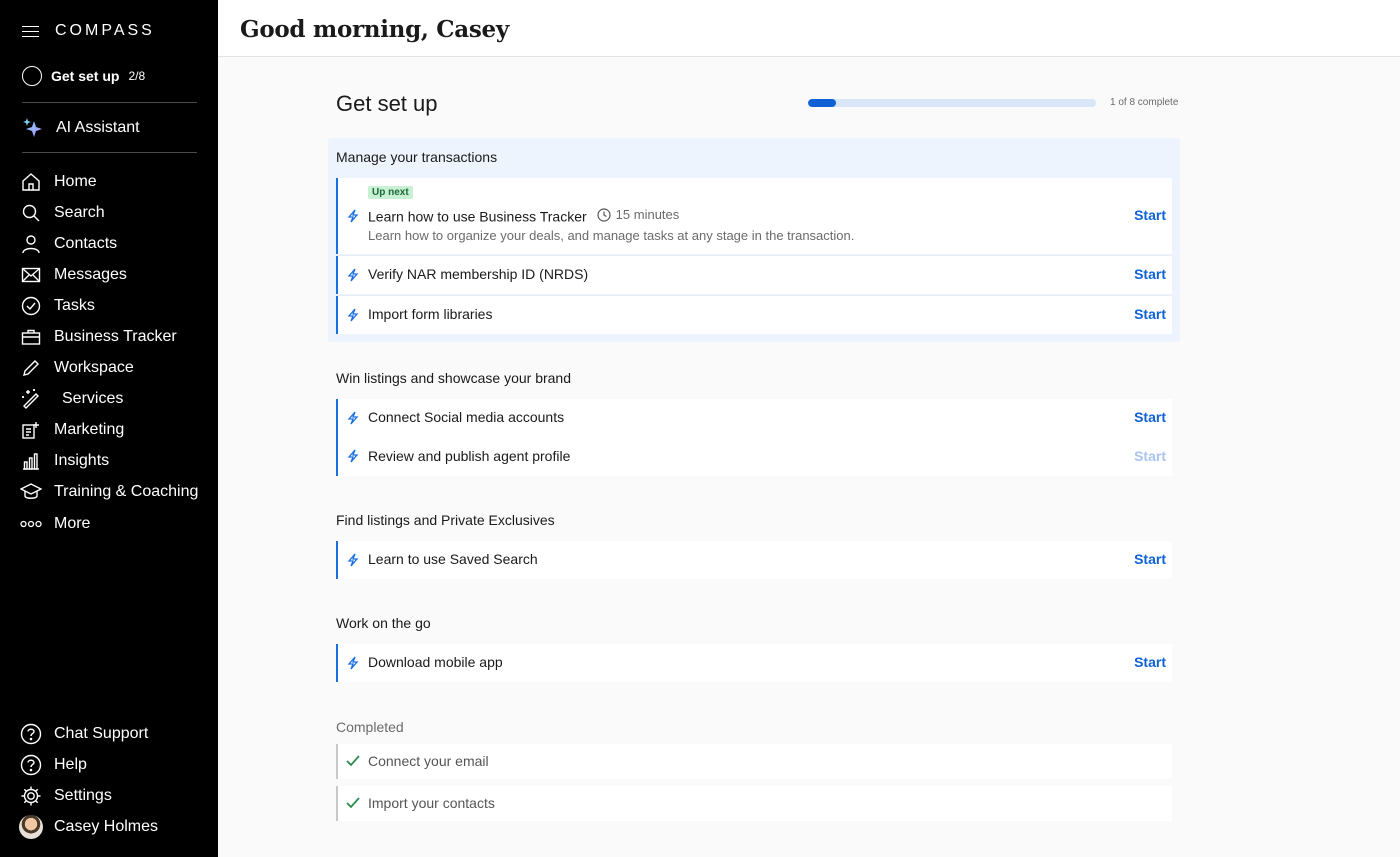  What do you see at coordinates (31, 765) in the screenshot?
I see `help-icon` at bounding box center [31, 765].